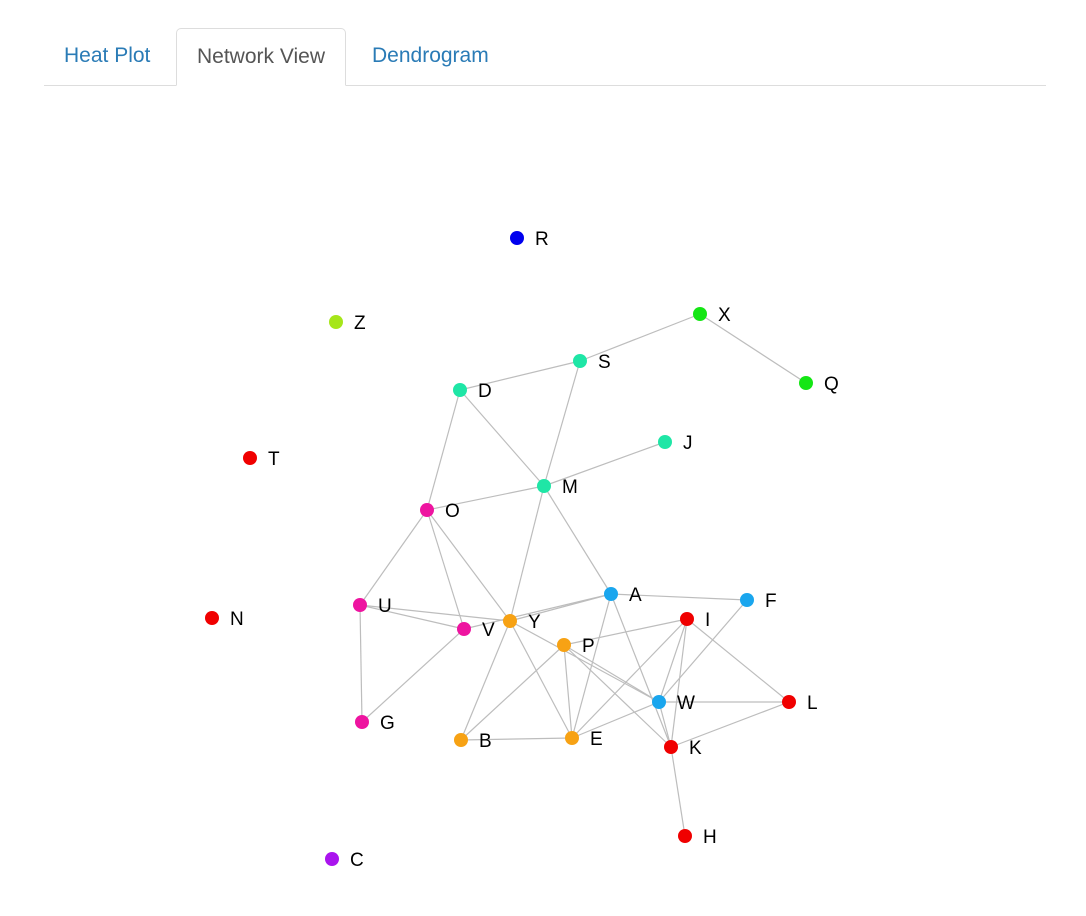 The image size is (1086, 916). I want to click on node-label: Z, so click(360, 323).